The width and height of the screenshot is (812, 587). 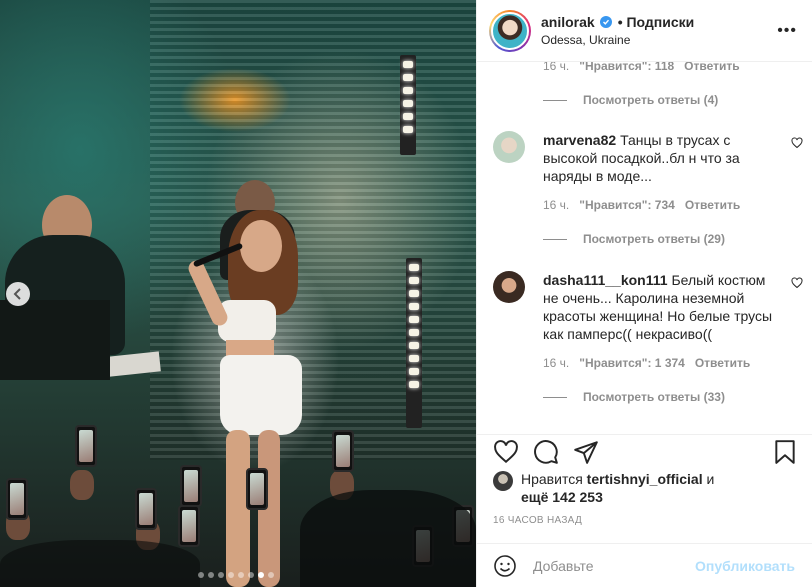 I want to click on comment-meta: 16 ч. "Нравится": 1 374 Ответить, so click(x=646, y=363).